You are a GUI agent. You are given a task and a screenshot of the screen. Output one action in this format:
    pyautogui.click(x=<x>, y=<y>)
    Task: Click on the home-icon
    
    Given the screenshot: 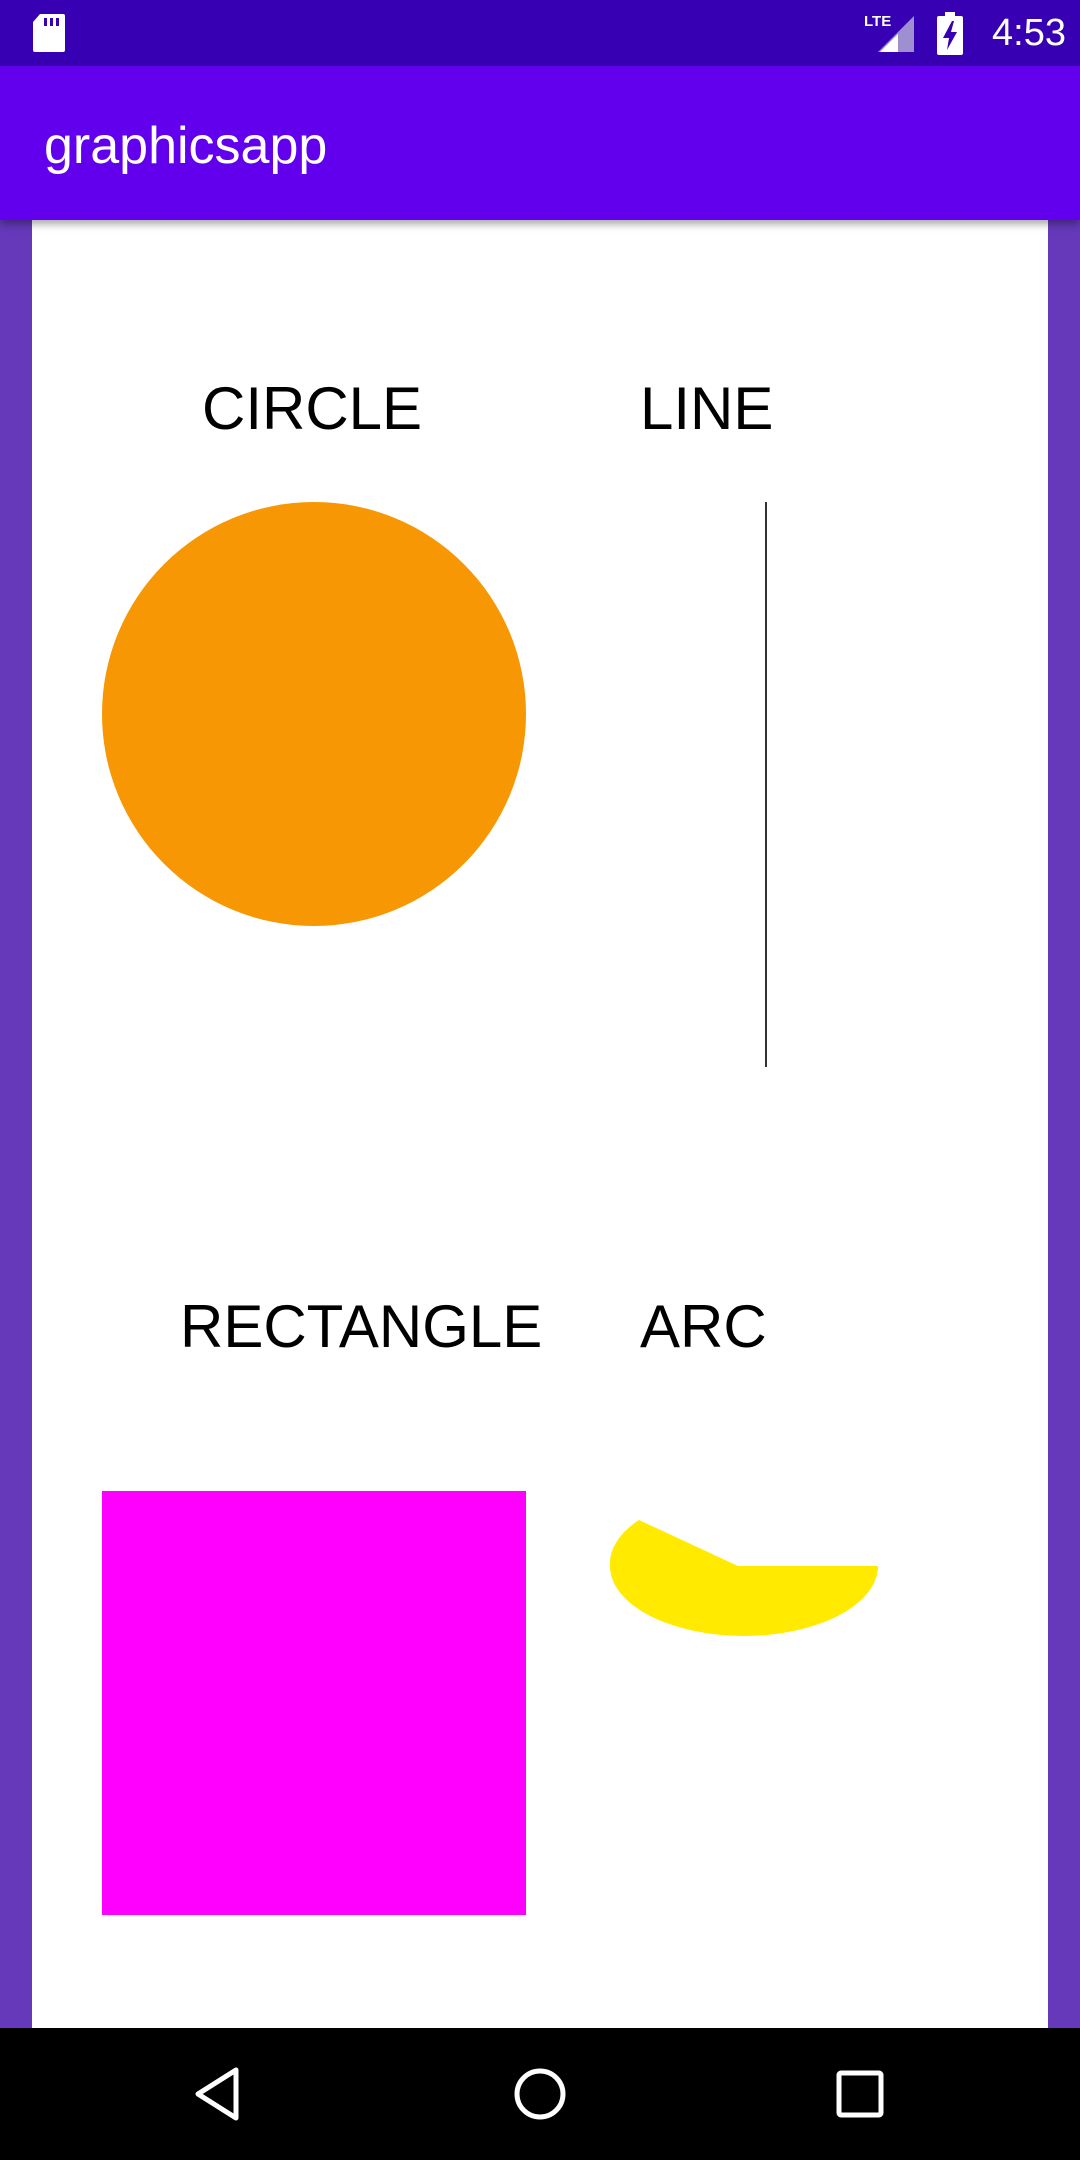 What is the action you would take?
    pyautogui.click(x=540, y=2094)
    